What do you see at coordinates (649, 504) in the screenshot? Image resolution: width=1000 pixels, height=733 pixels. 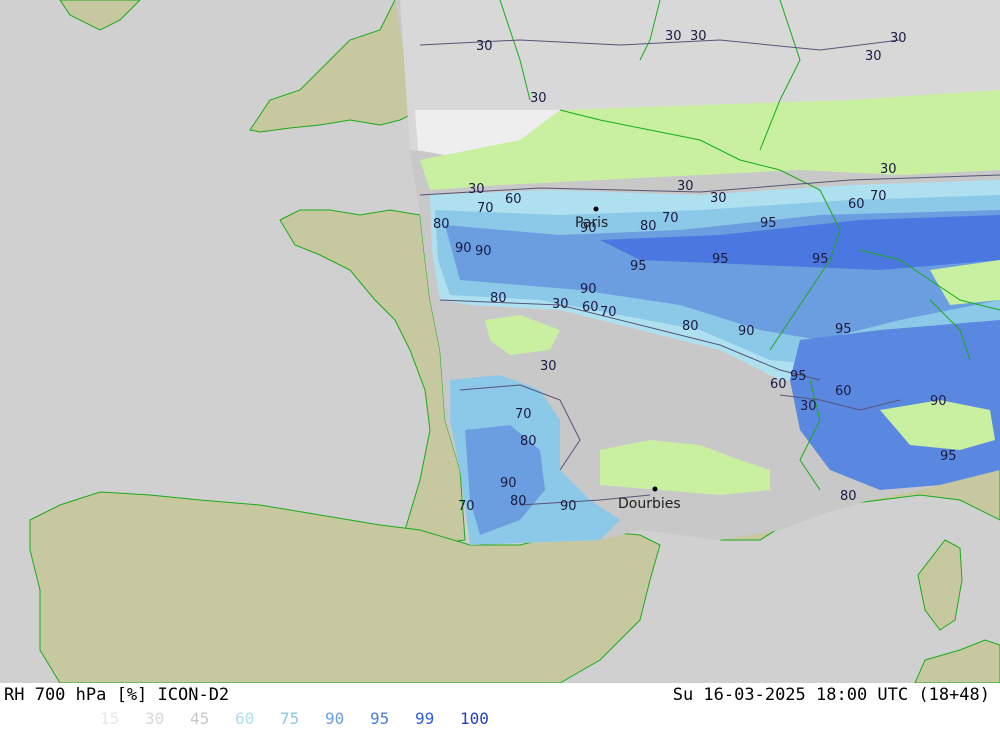 I see `dourbies-label: Dourbies` at bounding box center [649, 504].